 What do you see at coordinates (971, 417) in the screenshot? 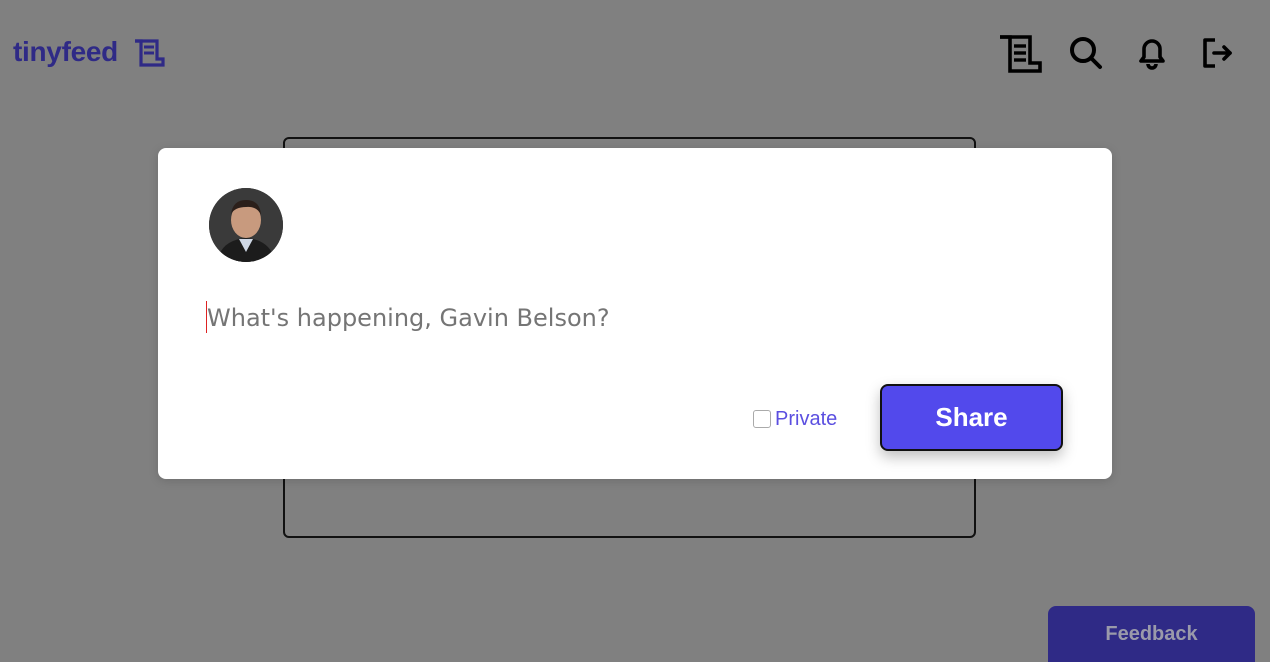
I see `share-button: Share` at bounding box center [971, 417].